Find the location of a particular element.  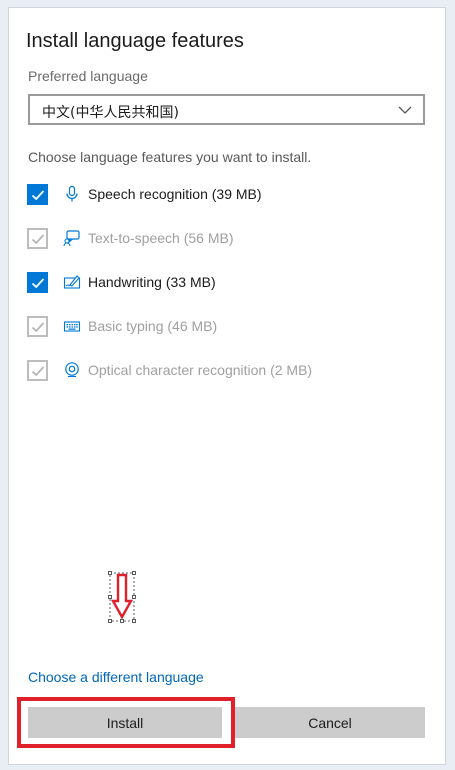

handwriting-label: Handwriting (33 MB) is located at coordinates (152, 282).